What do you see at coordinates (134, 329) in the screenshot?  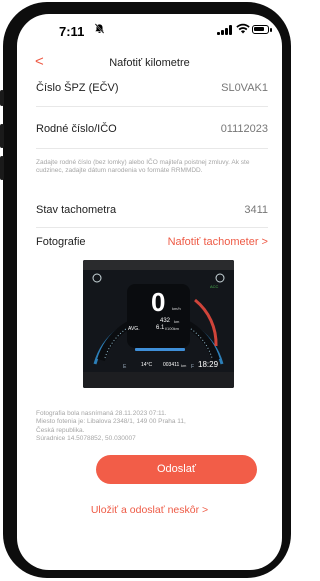 I see `dashboard-avg: AVG.` at bounding box center [134, 329].